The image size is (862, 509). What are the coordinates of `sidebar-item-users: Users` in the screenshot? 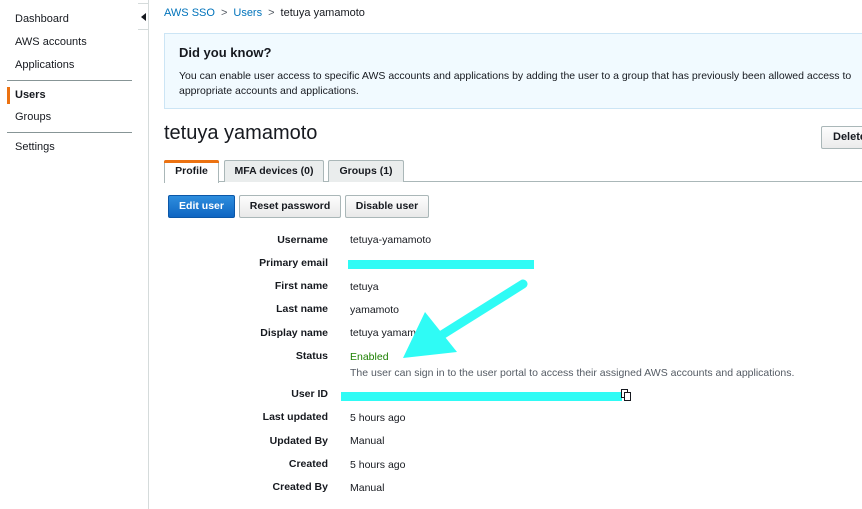 It's located at (30, 95).